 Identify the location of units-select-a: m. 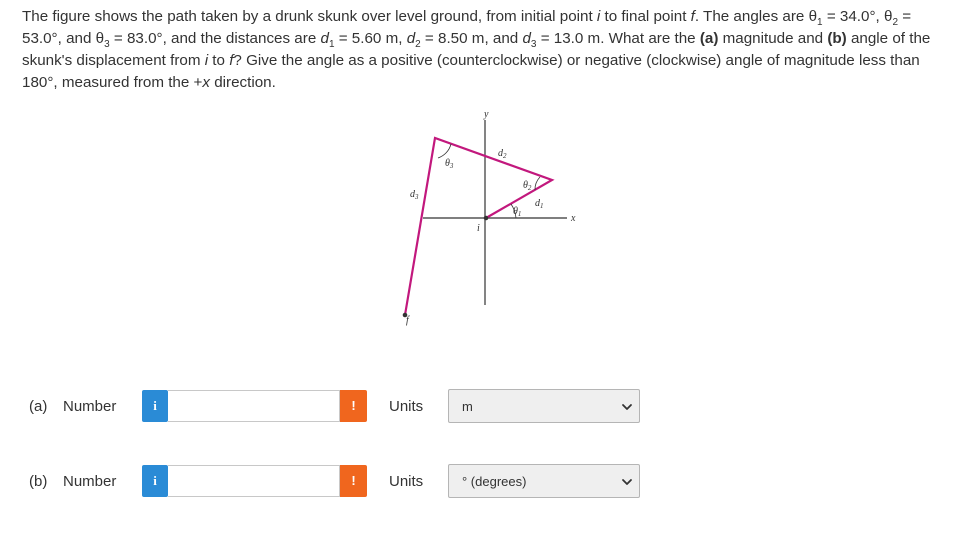
(544, 406).